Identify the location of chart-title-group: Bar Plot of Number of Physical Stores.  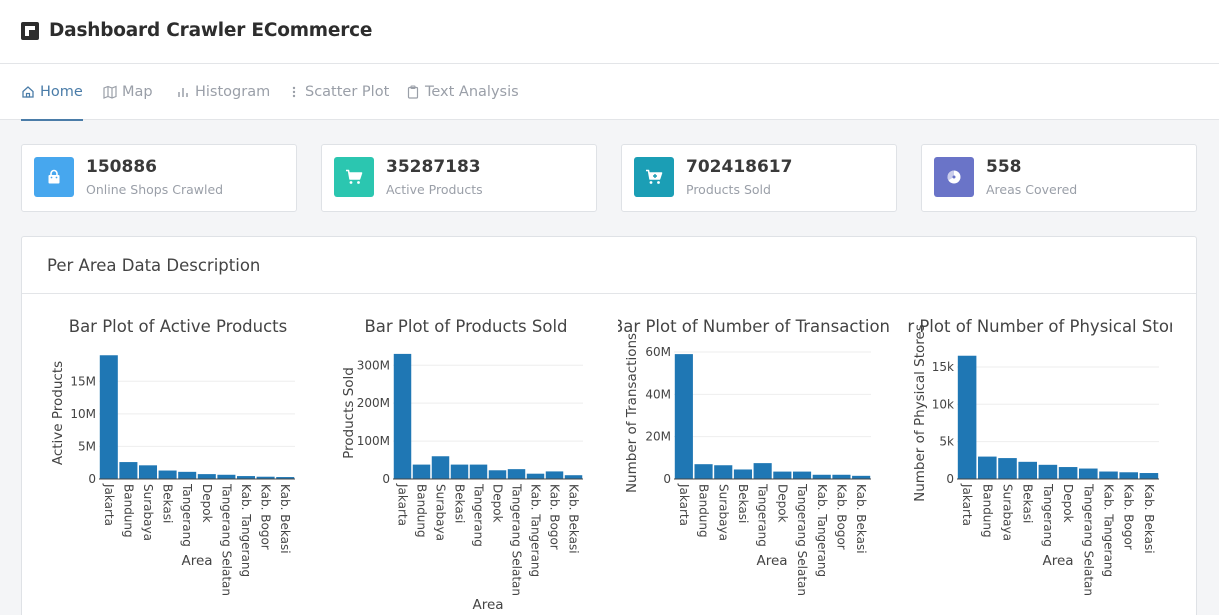
(1040, 326).